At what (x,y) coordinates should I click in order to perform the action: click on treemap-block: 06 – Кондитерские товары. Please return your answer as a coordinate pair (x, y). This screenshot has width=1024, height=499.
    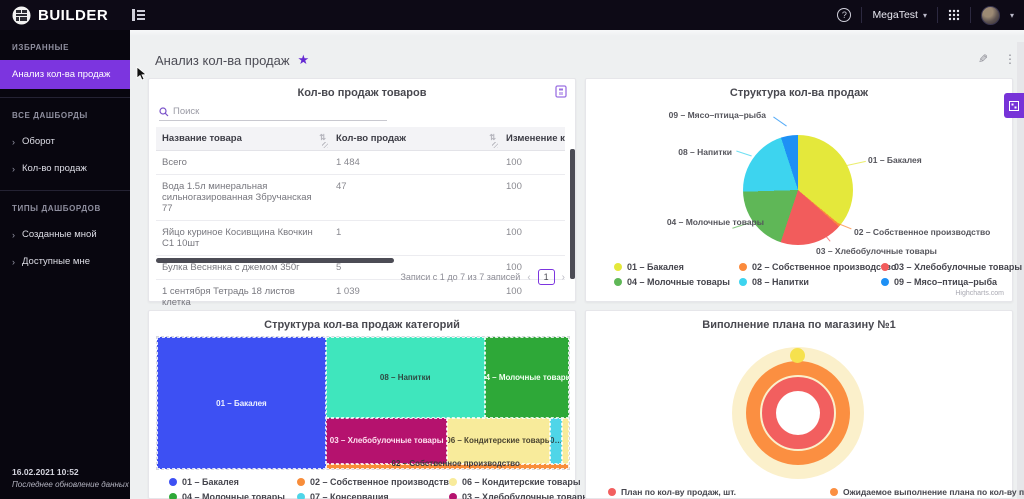
    Looking at the image, I should click on (499, 441).